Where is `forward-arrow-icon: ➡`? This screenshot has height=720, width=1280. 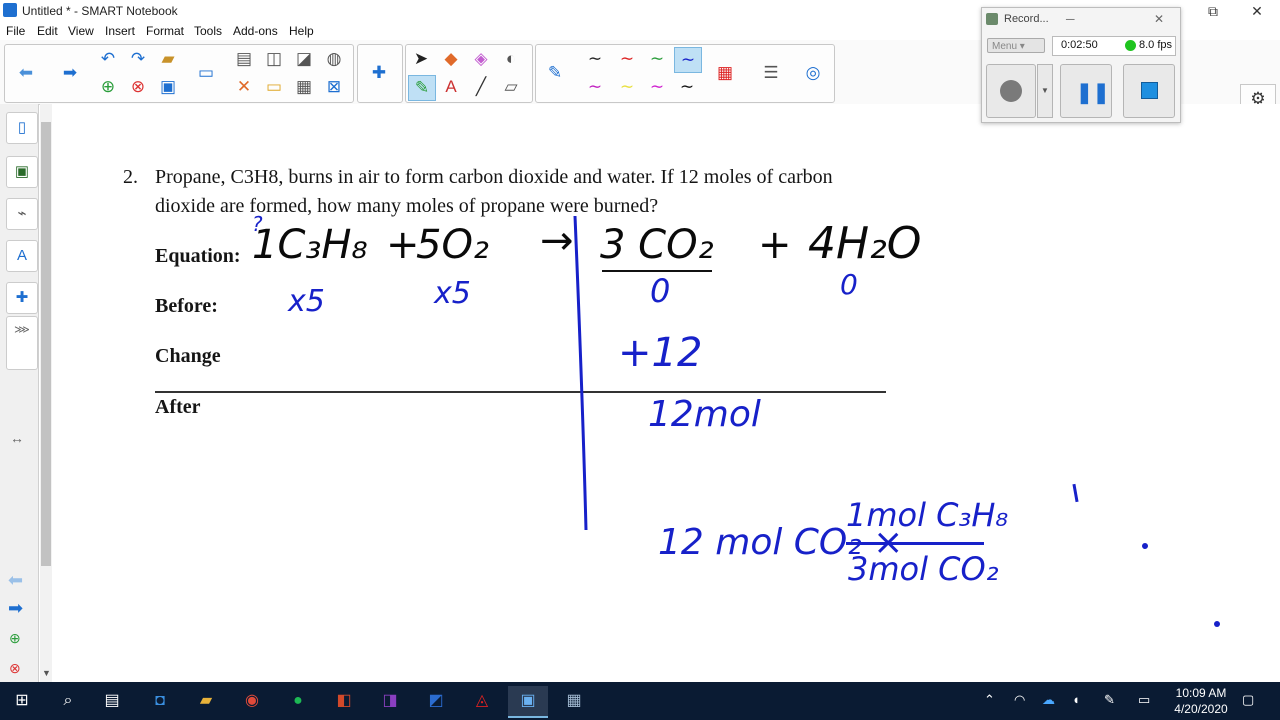
forward-arrow-icon: ➡ is located at coordinates (70, 73).